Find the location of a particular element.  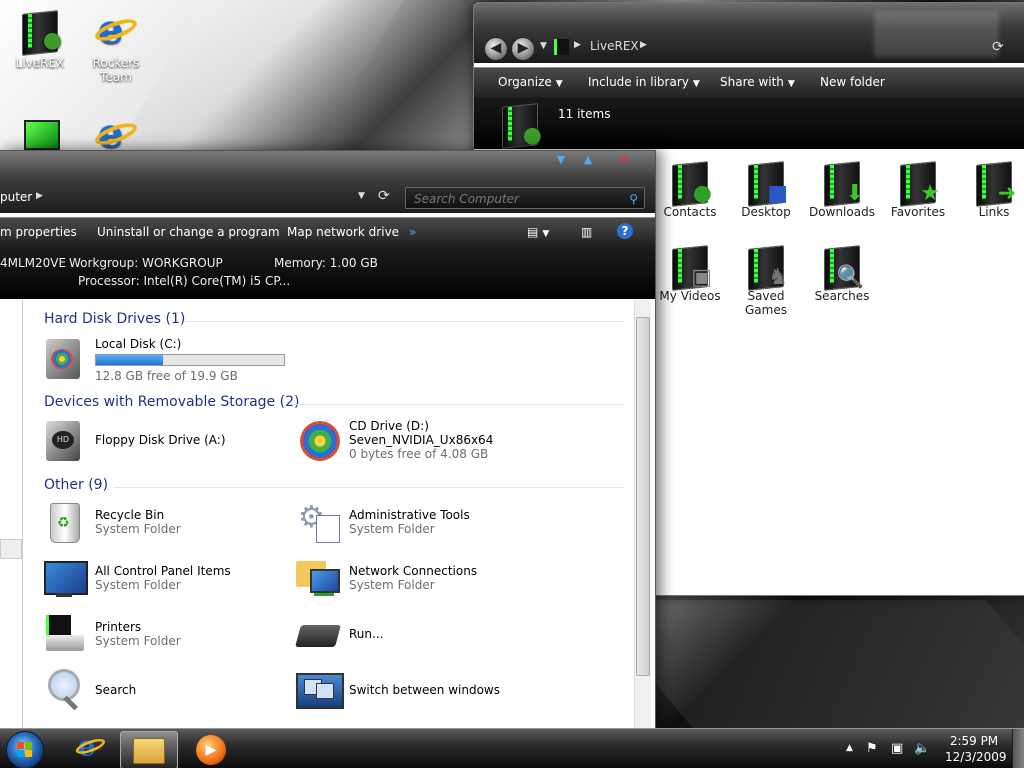

search-icon: ⚲ is located at coordinates (633, 199).